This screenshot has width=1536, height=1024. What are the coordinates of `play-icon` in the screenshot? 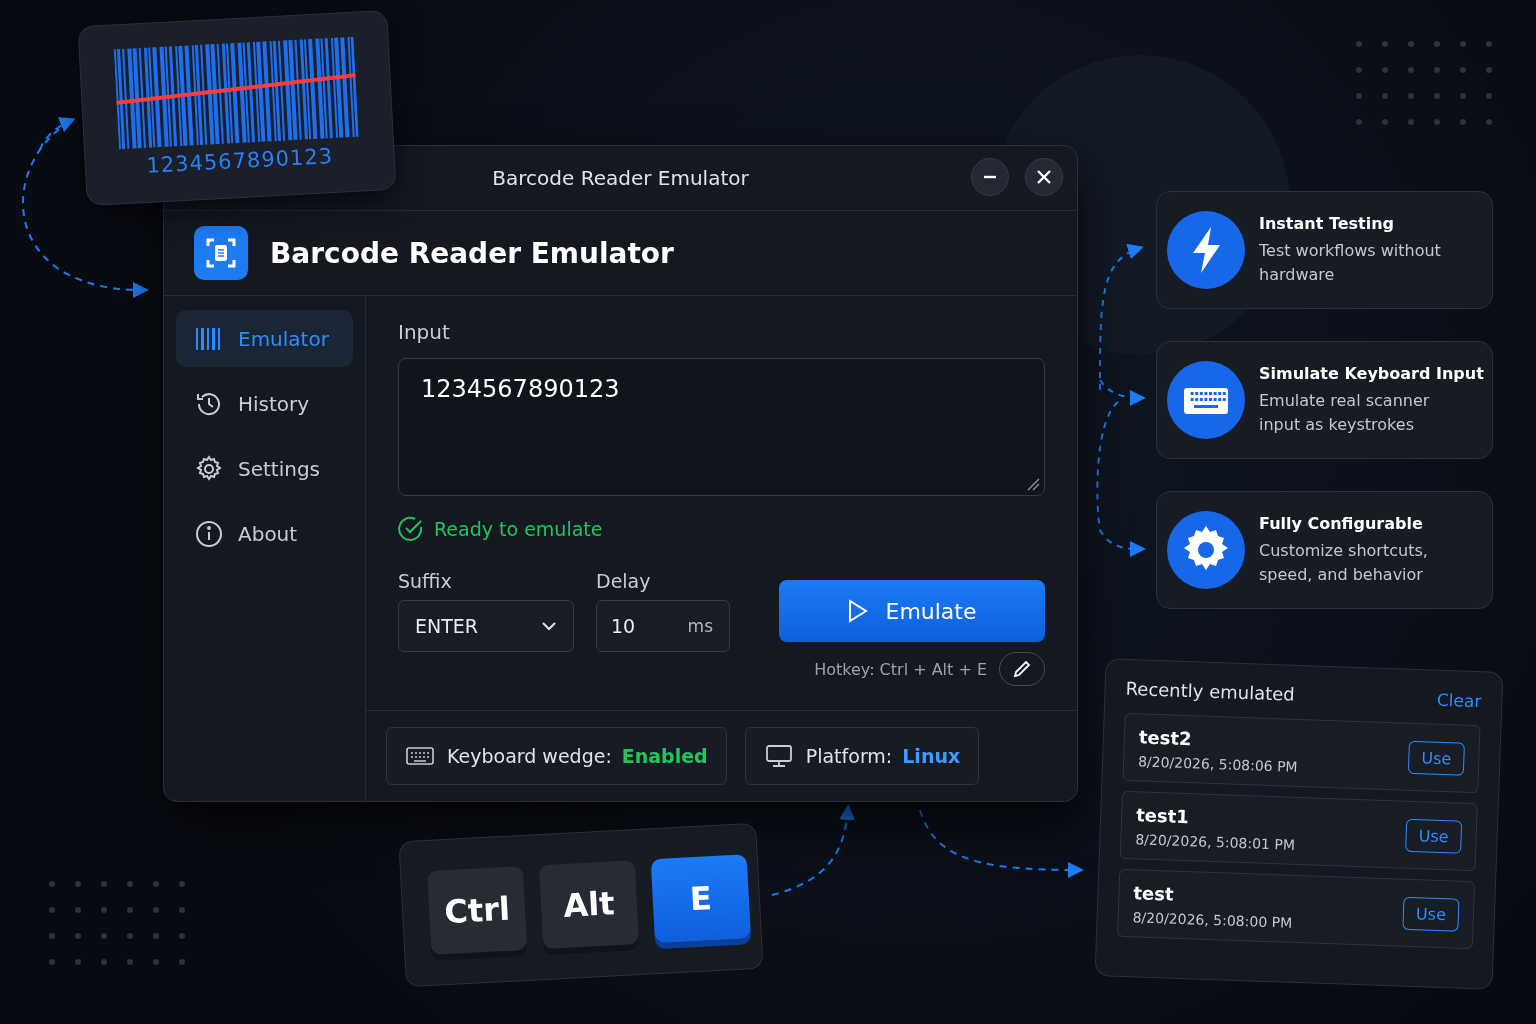 It's located at (858, 611).